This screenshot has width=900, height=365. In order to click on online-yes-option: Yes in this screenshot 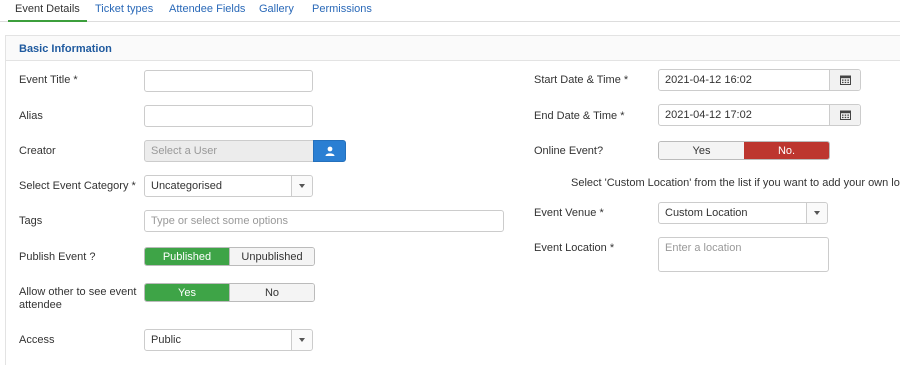, I will do `click(701, 150)`.